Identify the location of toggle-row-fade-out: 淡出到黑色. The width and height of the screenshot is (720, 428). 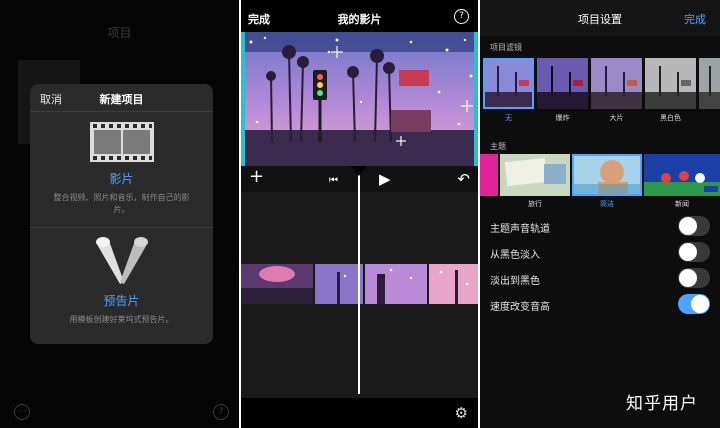
(600, 279).